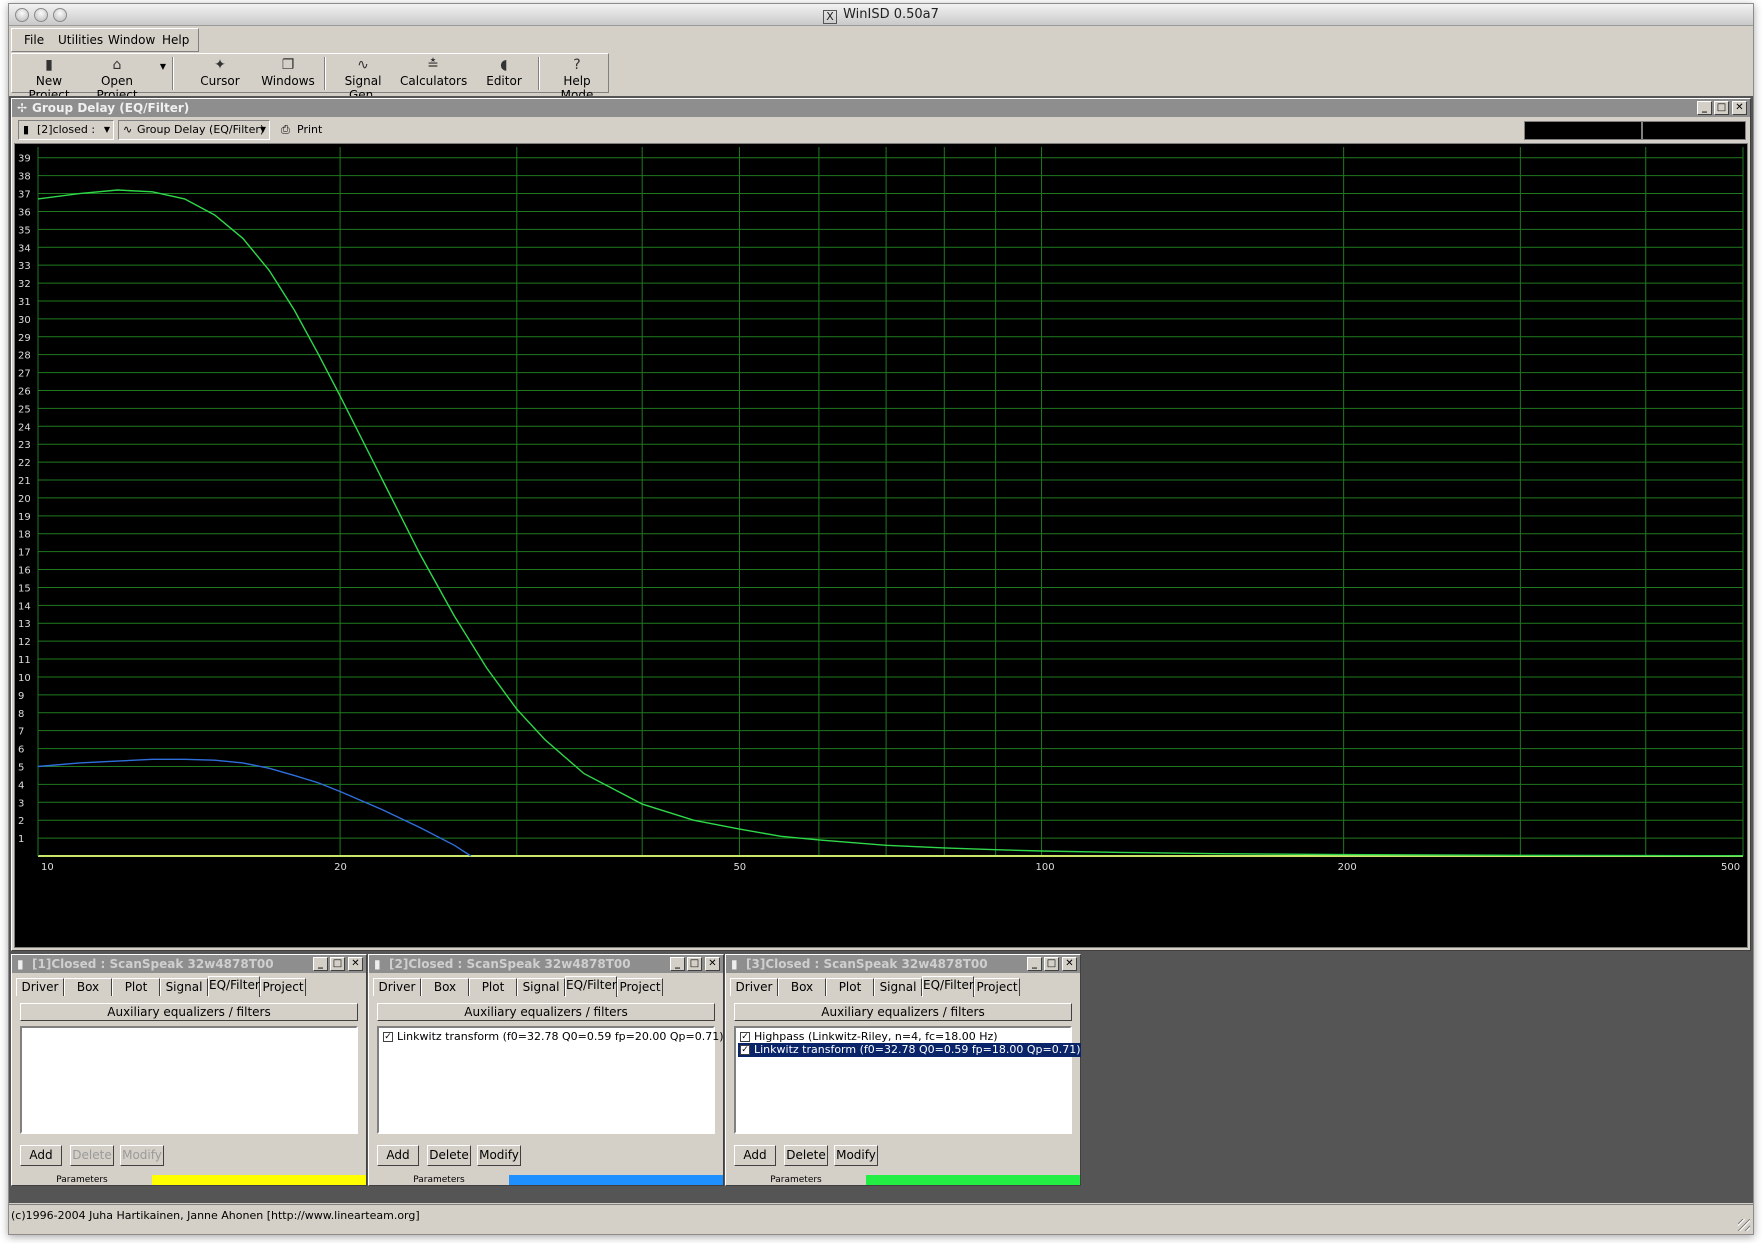 This screenshot has height=1243, width=1762. What do you see at coordinates (363, 65) in the screenshot?
I see `waveform-icon: ∿` at bounding box center [363, 65].